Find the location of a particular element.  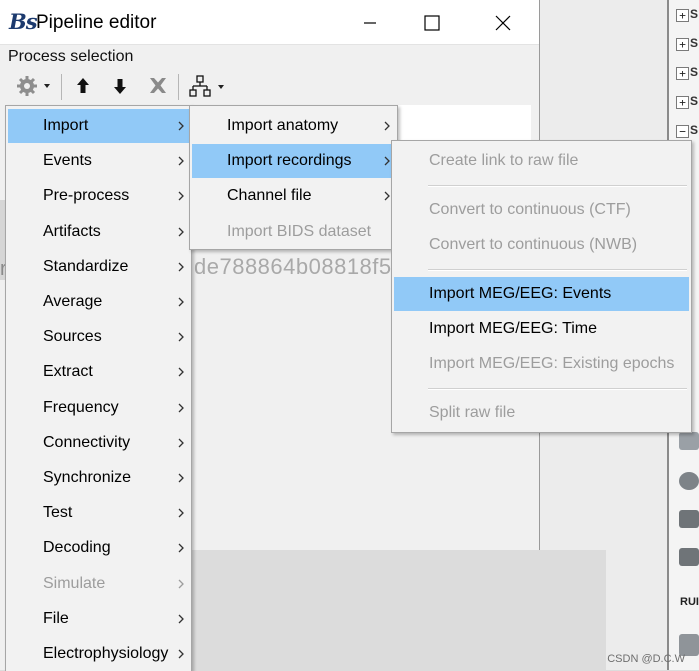

menu-item-import-meg-eeg-time: Import MEG/EEG: Time is located at coordinates (541, 329).